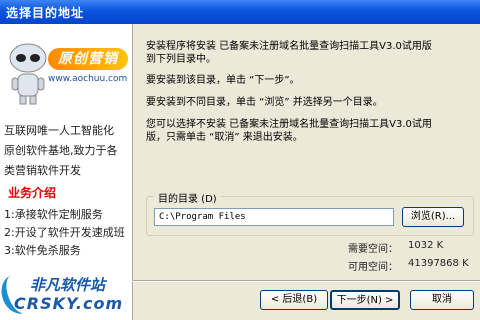 This screenshot has height=320, width=480. I want to click on sidebar-line-1: 互联网唯一人工智能化, so click(59, 130).